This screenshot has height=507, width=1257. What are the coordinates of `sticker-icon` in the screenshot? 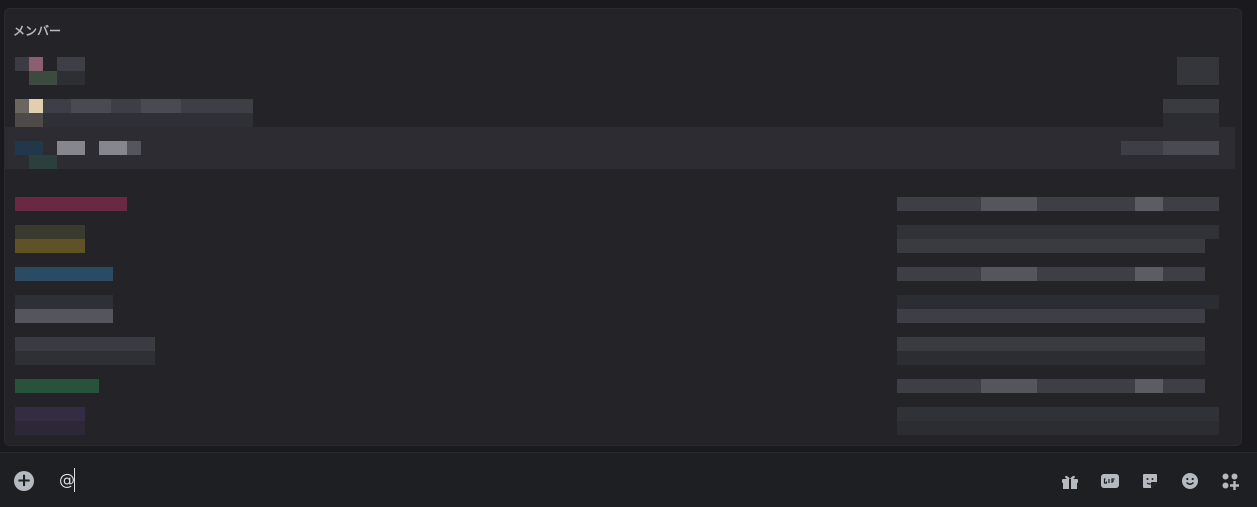 It's located at (1150, 481).